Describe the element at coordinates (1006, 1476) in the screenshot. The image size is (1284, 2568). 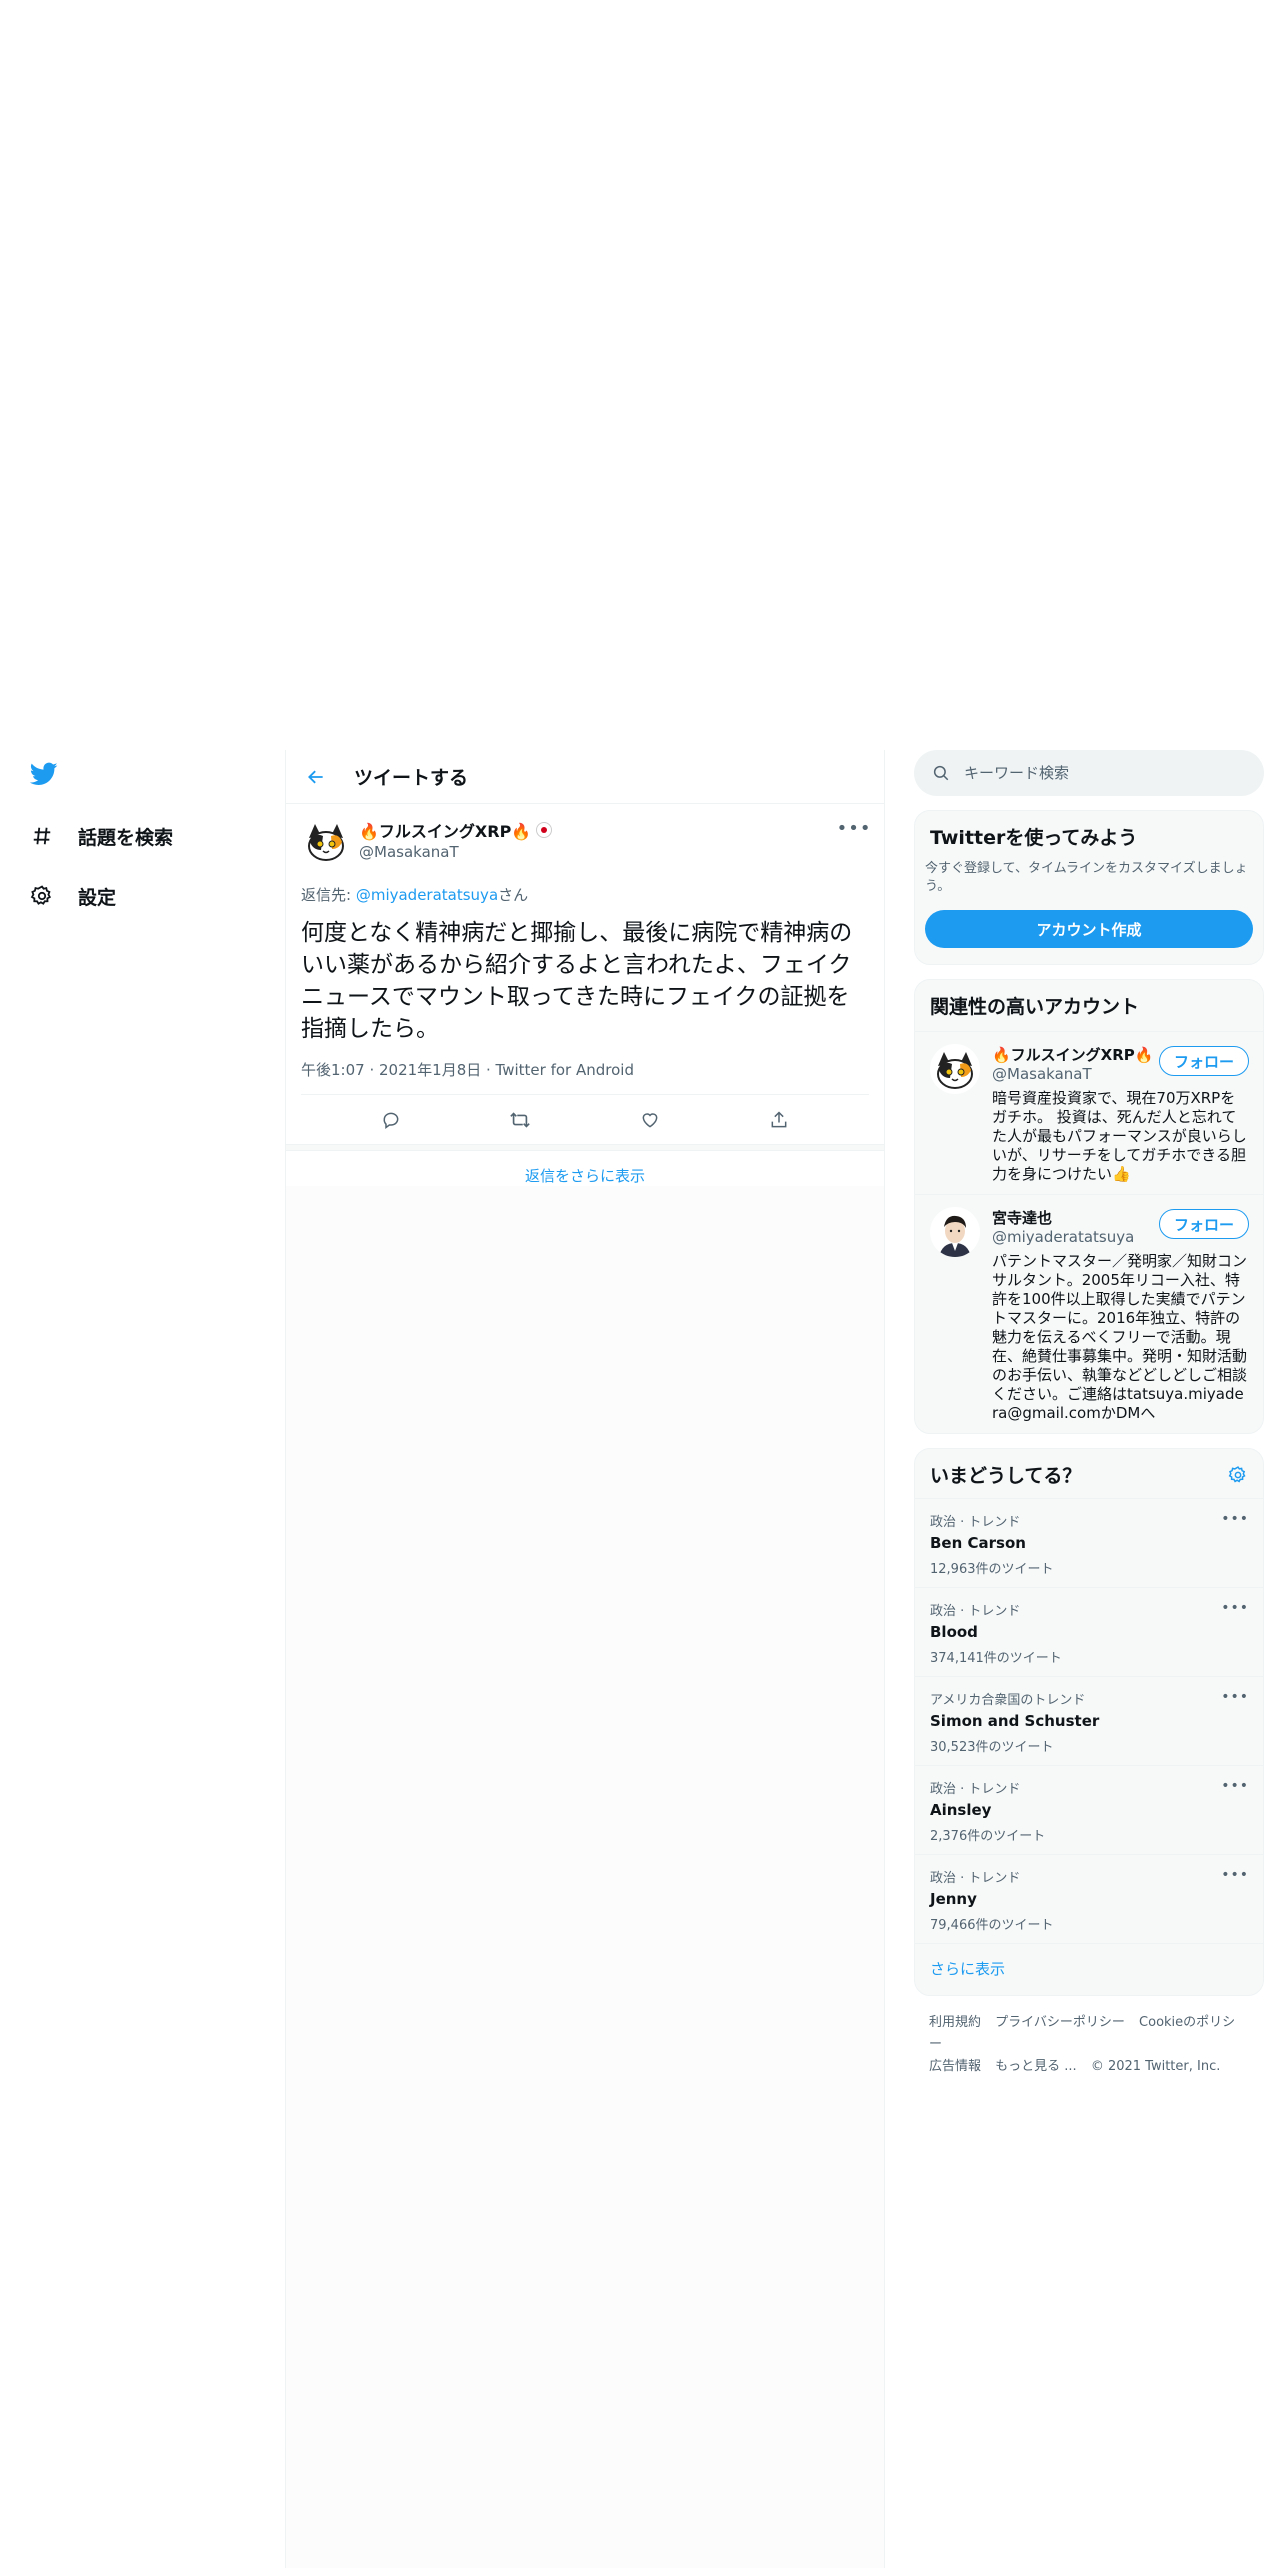
I see `trends-title: いまどうしてる？` at that location.